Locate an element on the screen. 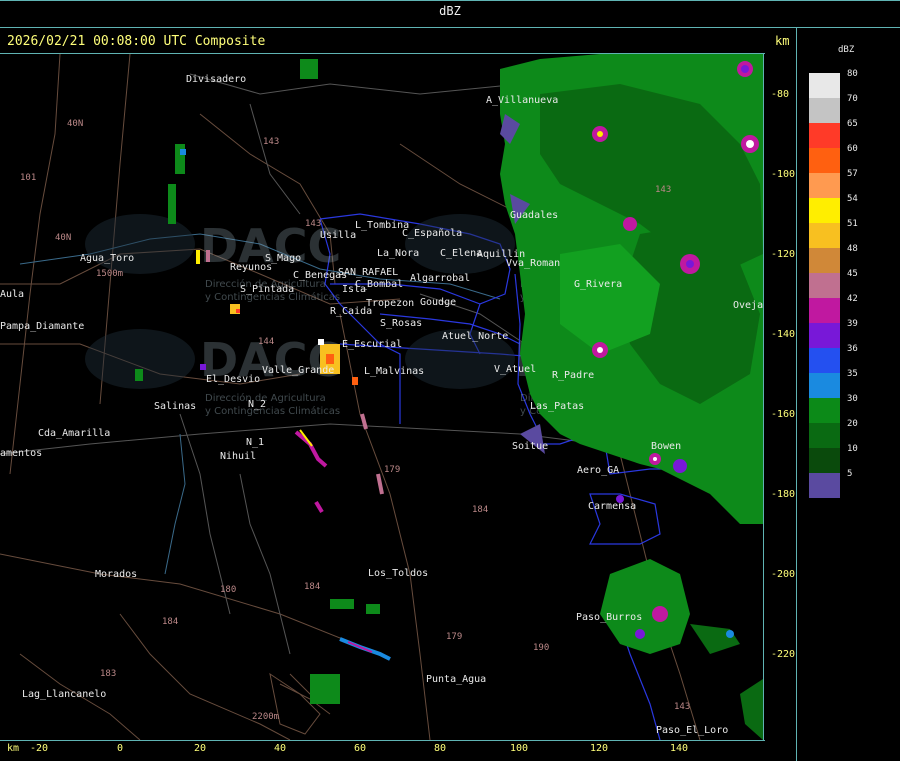 Image resolution: width=900 pixels, height=761 pixels. road-label: 183 is located at coordinates (108, 674).